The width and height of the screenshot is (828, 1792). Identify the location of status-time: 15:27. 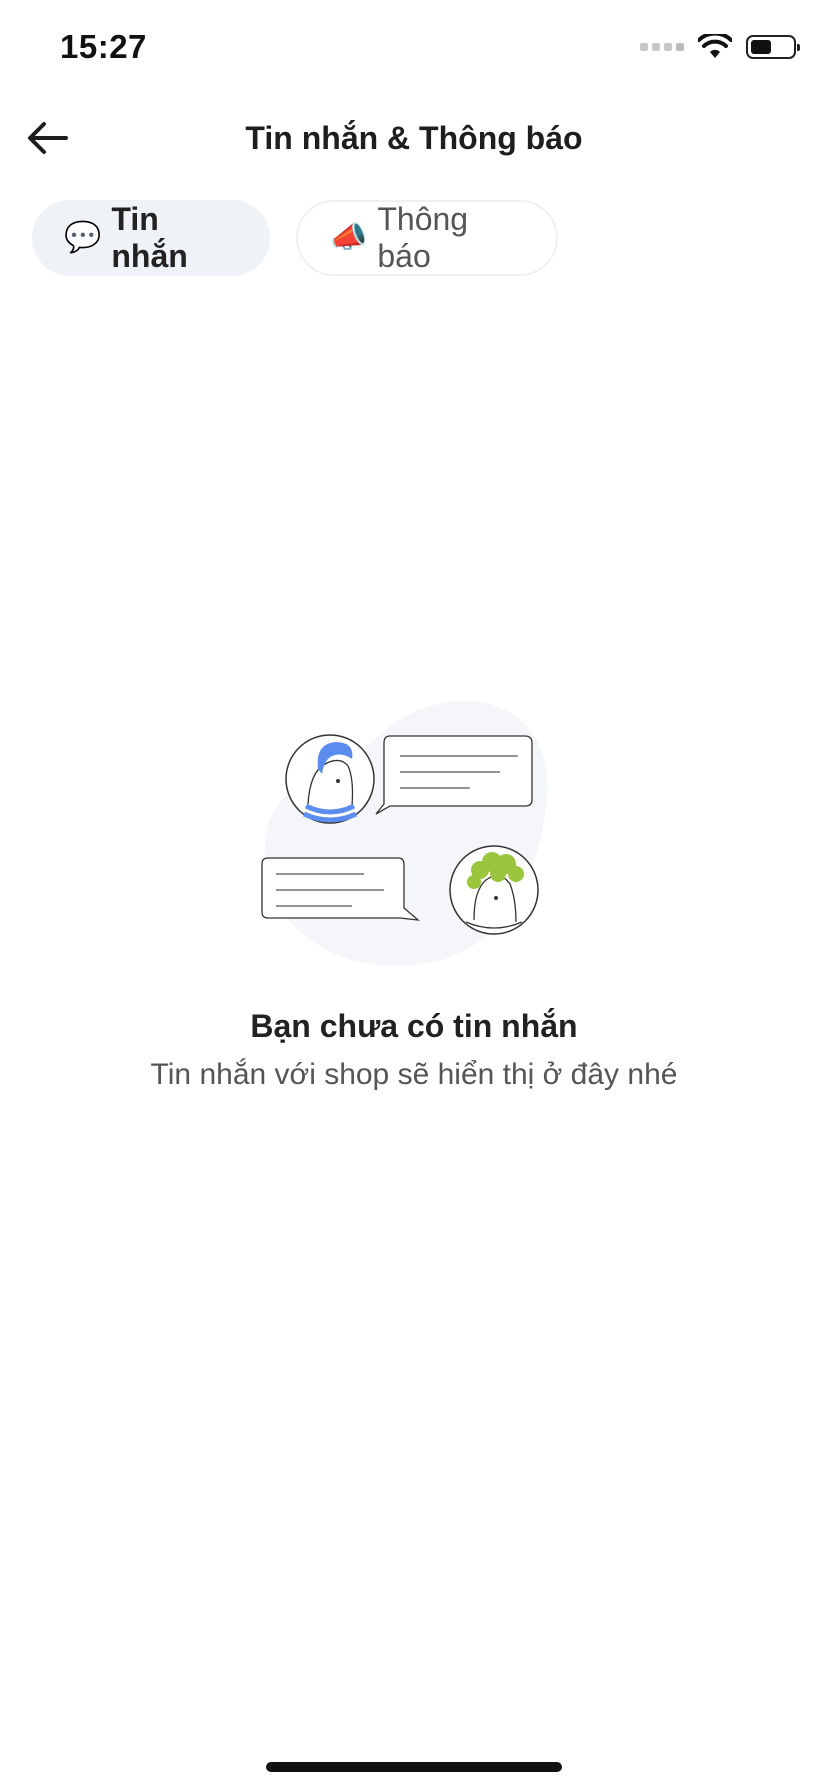
(103, 46).